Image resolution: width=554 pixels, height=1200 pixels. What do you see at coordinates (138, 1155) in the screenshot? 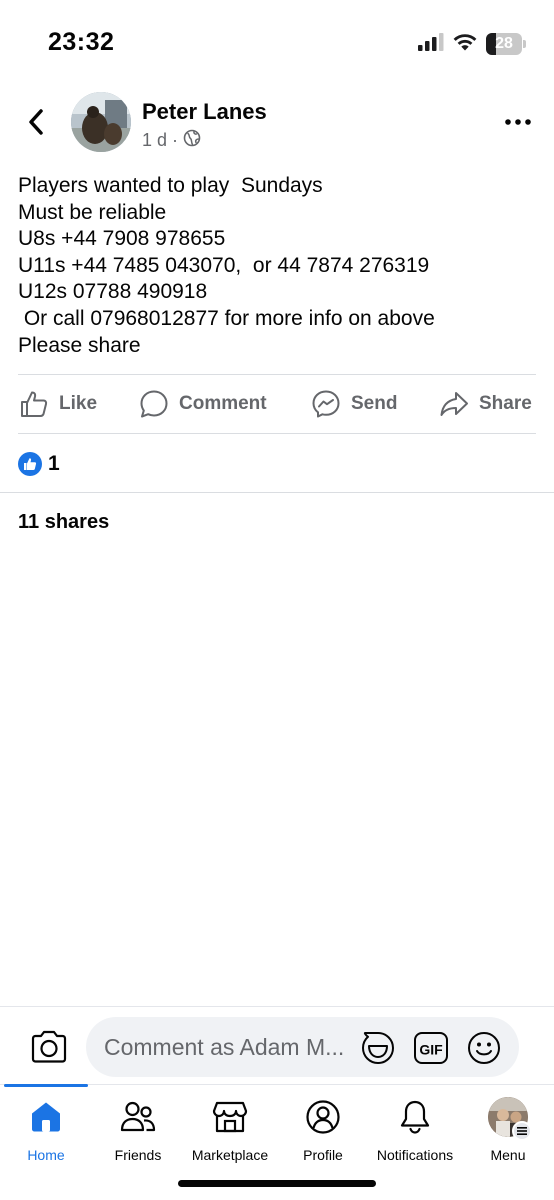
I see `tab-label: Friends` at bounding box center [138, 1155].